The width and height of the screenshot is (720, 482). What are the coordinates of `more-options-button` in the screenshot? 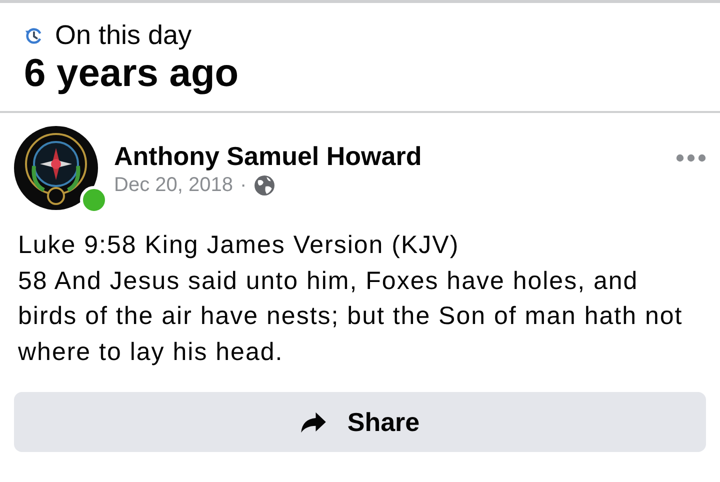 It's located at (691, 158).